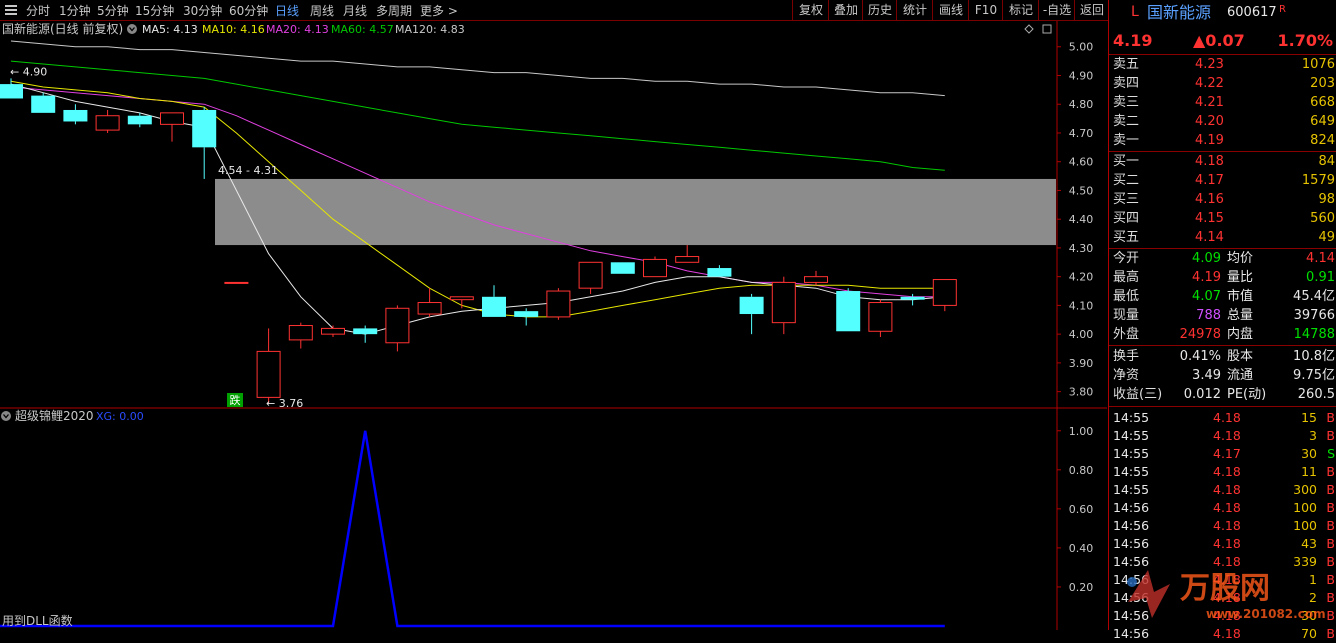 This screenshot has width=1336, height=643. What do you see at coordinates (1314, 296) in the screenshot?
I see `stat-value: 45.4亿` at bounding box center [1314, 296].